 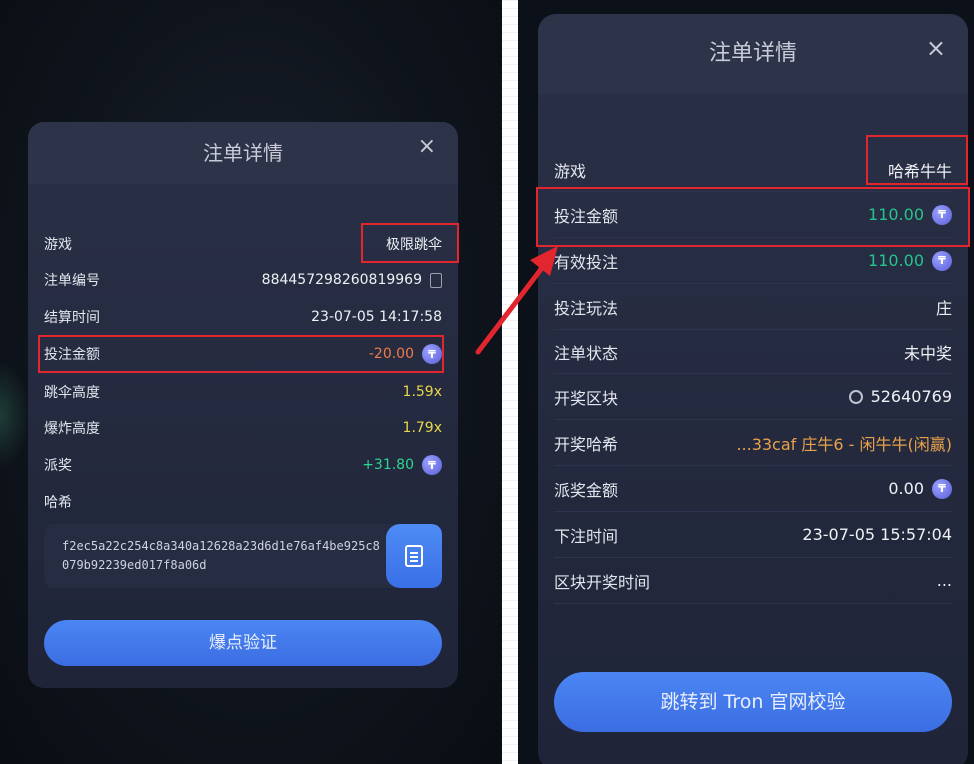 I want to click on bet-status-value: 未中奖, so click(x=927, y=353).